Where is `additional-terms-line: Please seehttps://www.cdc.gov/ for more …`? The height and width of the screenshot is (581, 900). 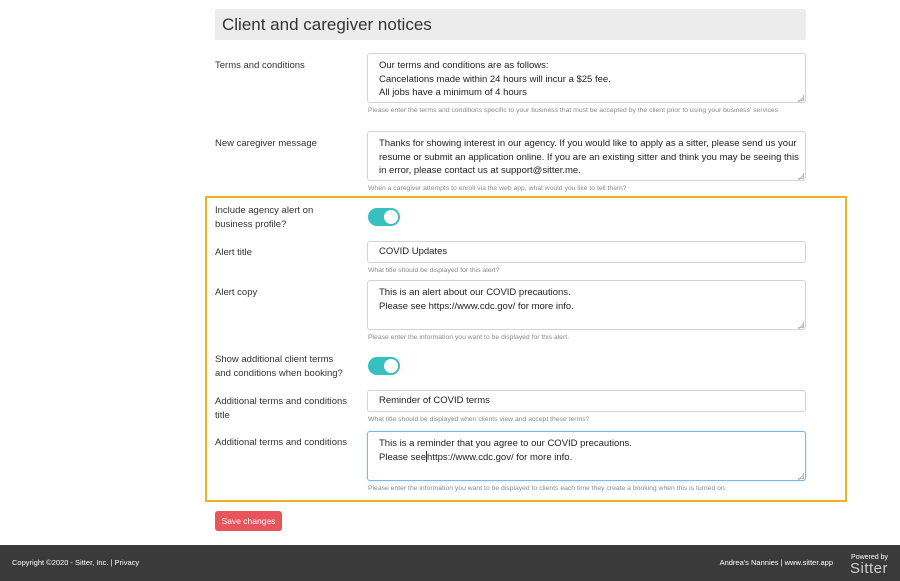
additional-terms-line: Please seehttps://www.cdc.gov/ for more … is located at coordinates (586, 457).